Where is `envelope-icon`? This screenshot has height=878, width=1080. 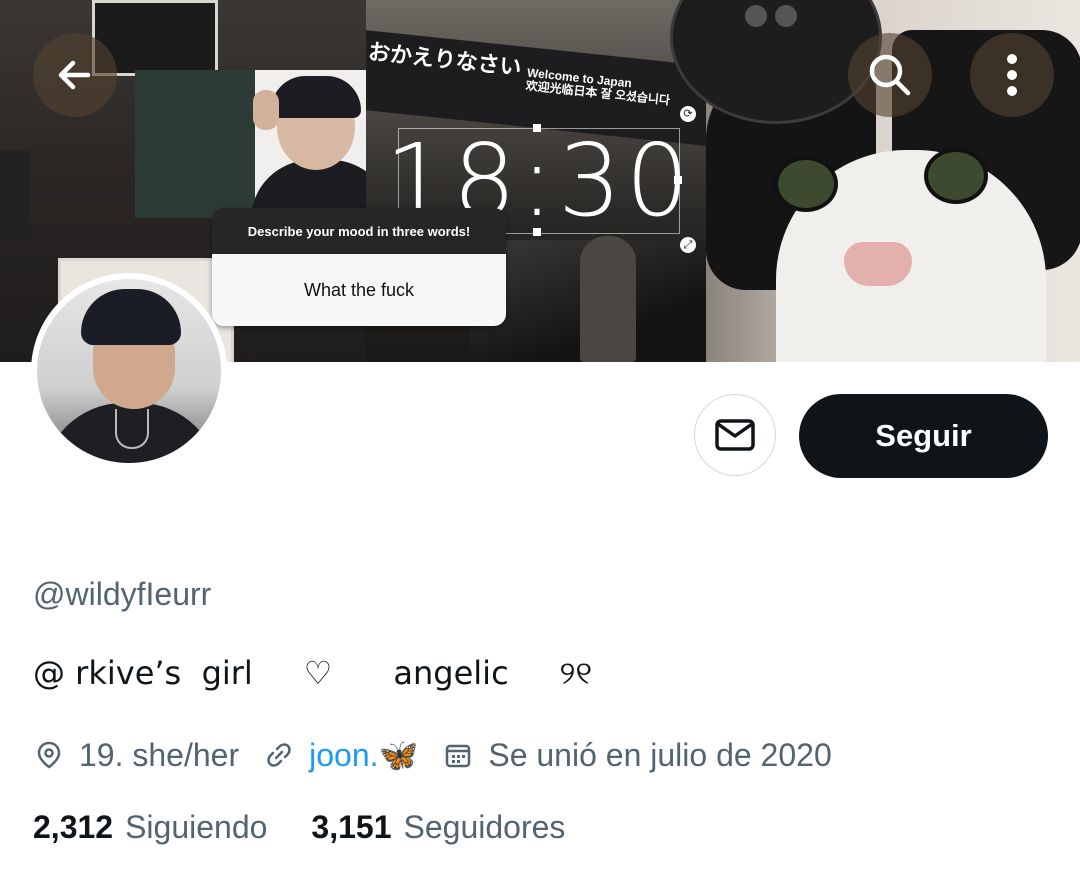
envelope-icon is located at coordinates (735, 435).